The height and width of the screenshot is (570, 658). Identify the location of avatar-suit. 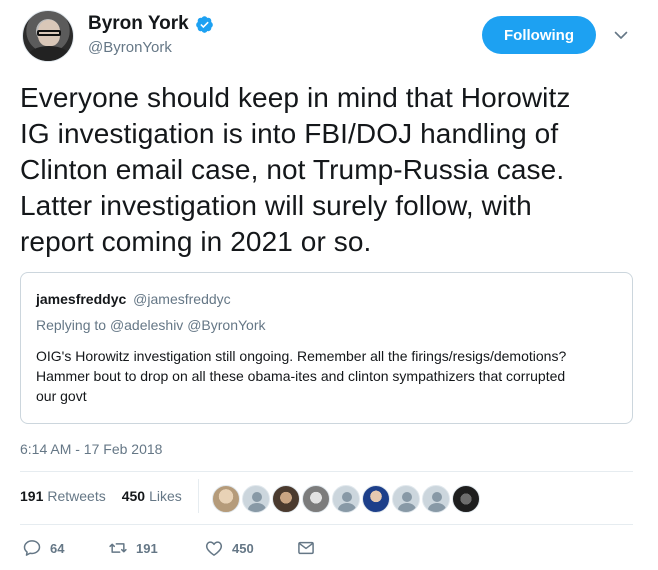
(49, 53).